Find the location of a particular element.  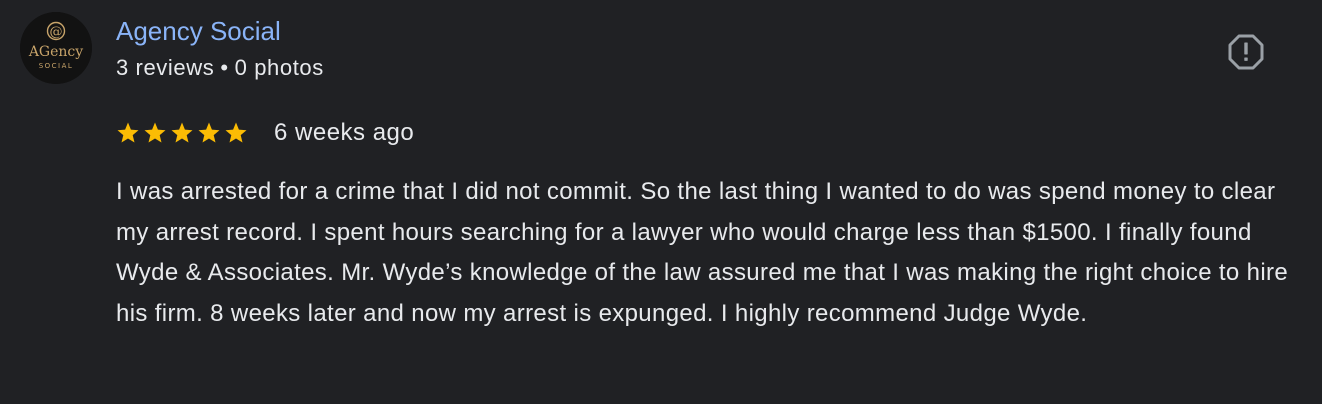

agency-social-logo-icon: @ AGency SOCIAL is located at coordinates (56, 48).